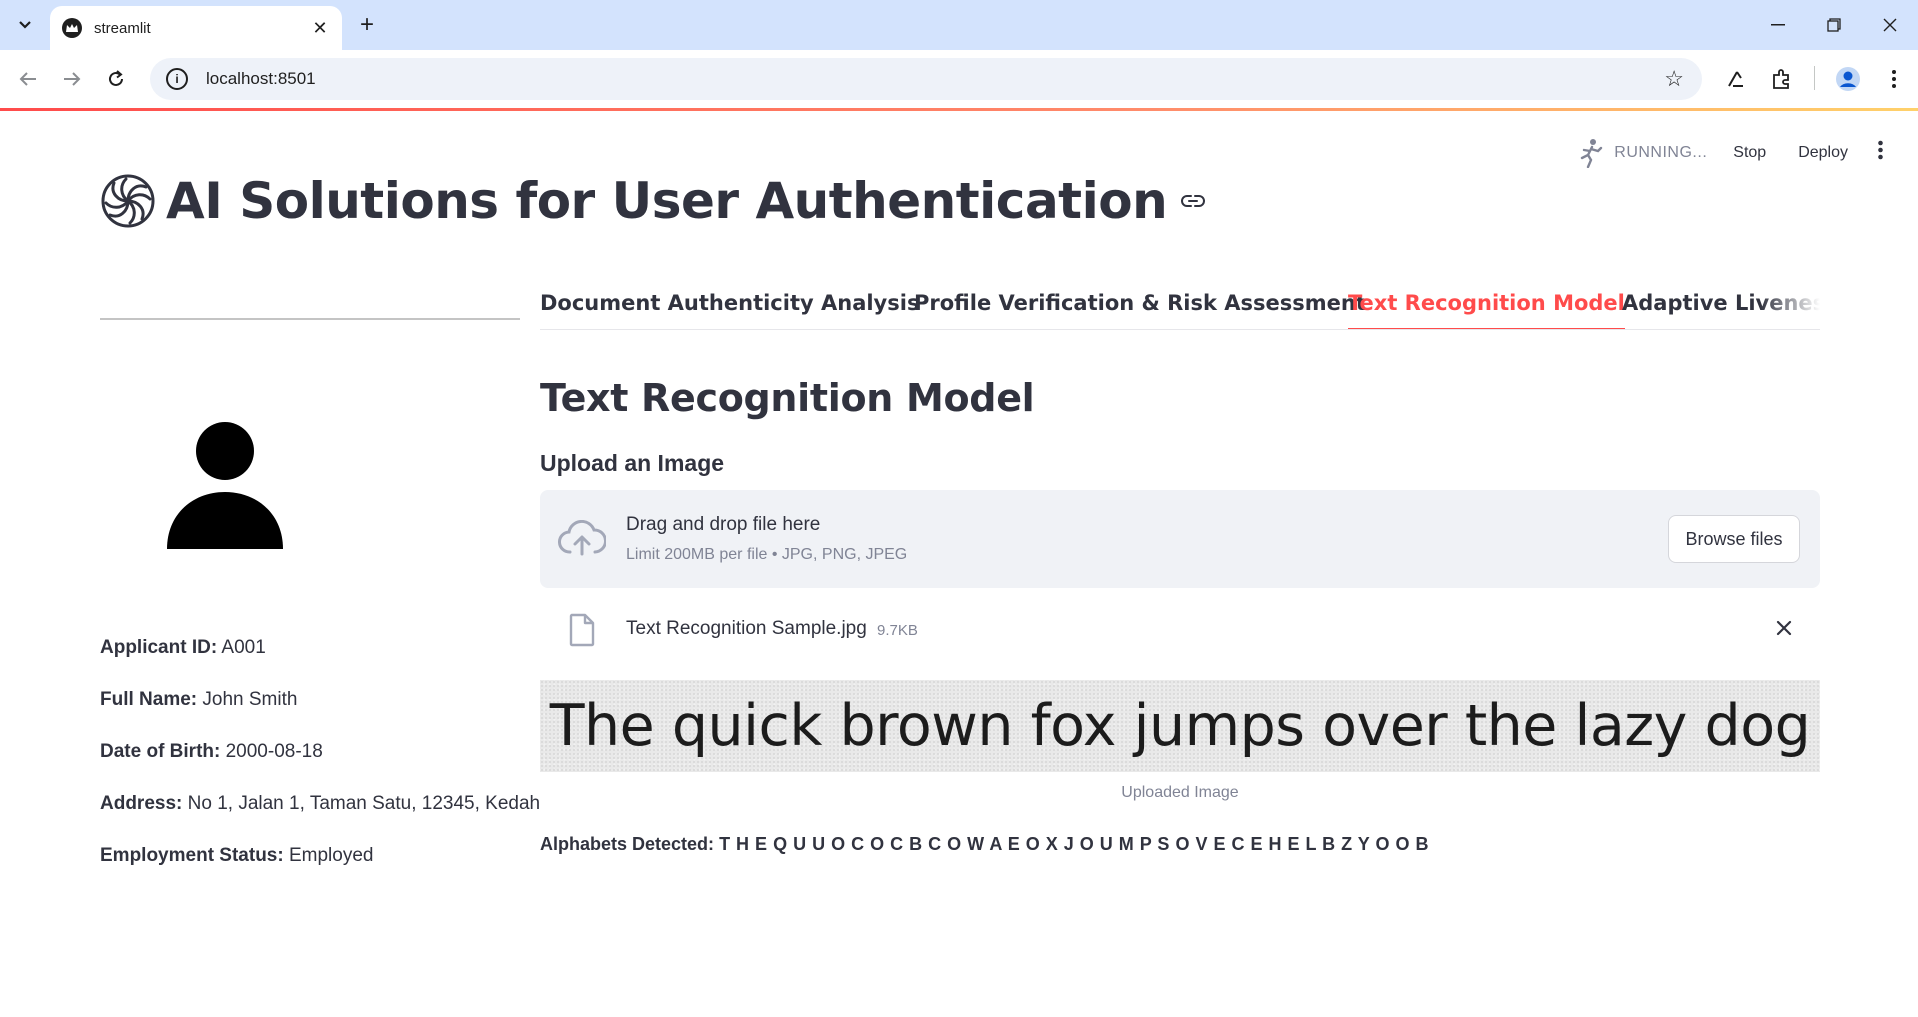  What do you see at coordinates (160, 751) in the screenshot?
I see `info-label: Date of Birth:` at bounding box center [160, 751].